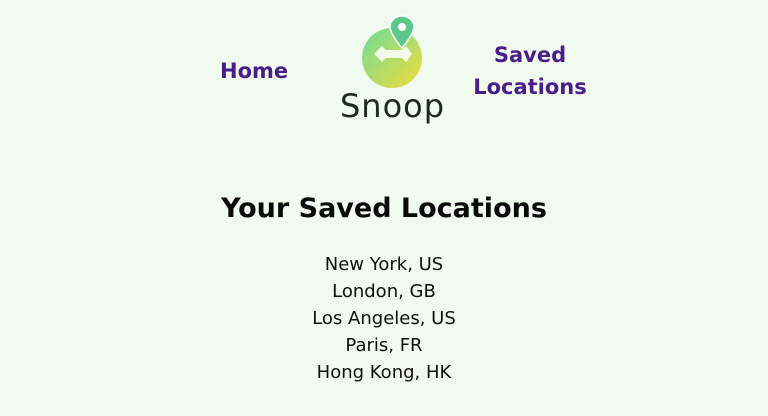 The width and height of the screenshot is (768, 416). I want to click on nav-saved-label-line2: Locations, so click(530, 87).